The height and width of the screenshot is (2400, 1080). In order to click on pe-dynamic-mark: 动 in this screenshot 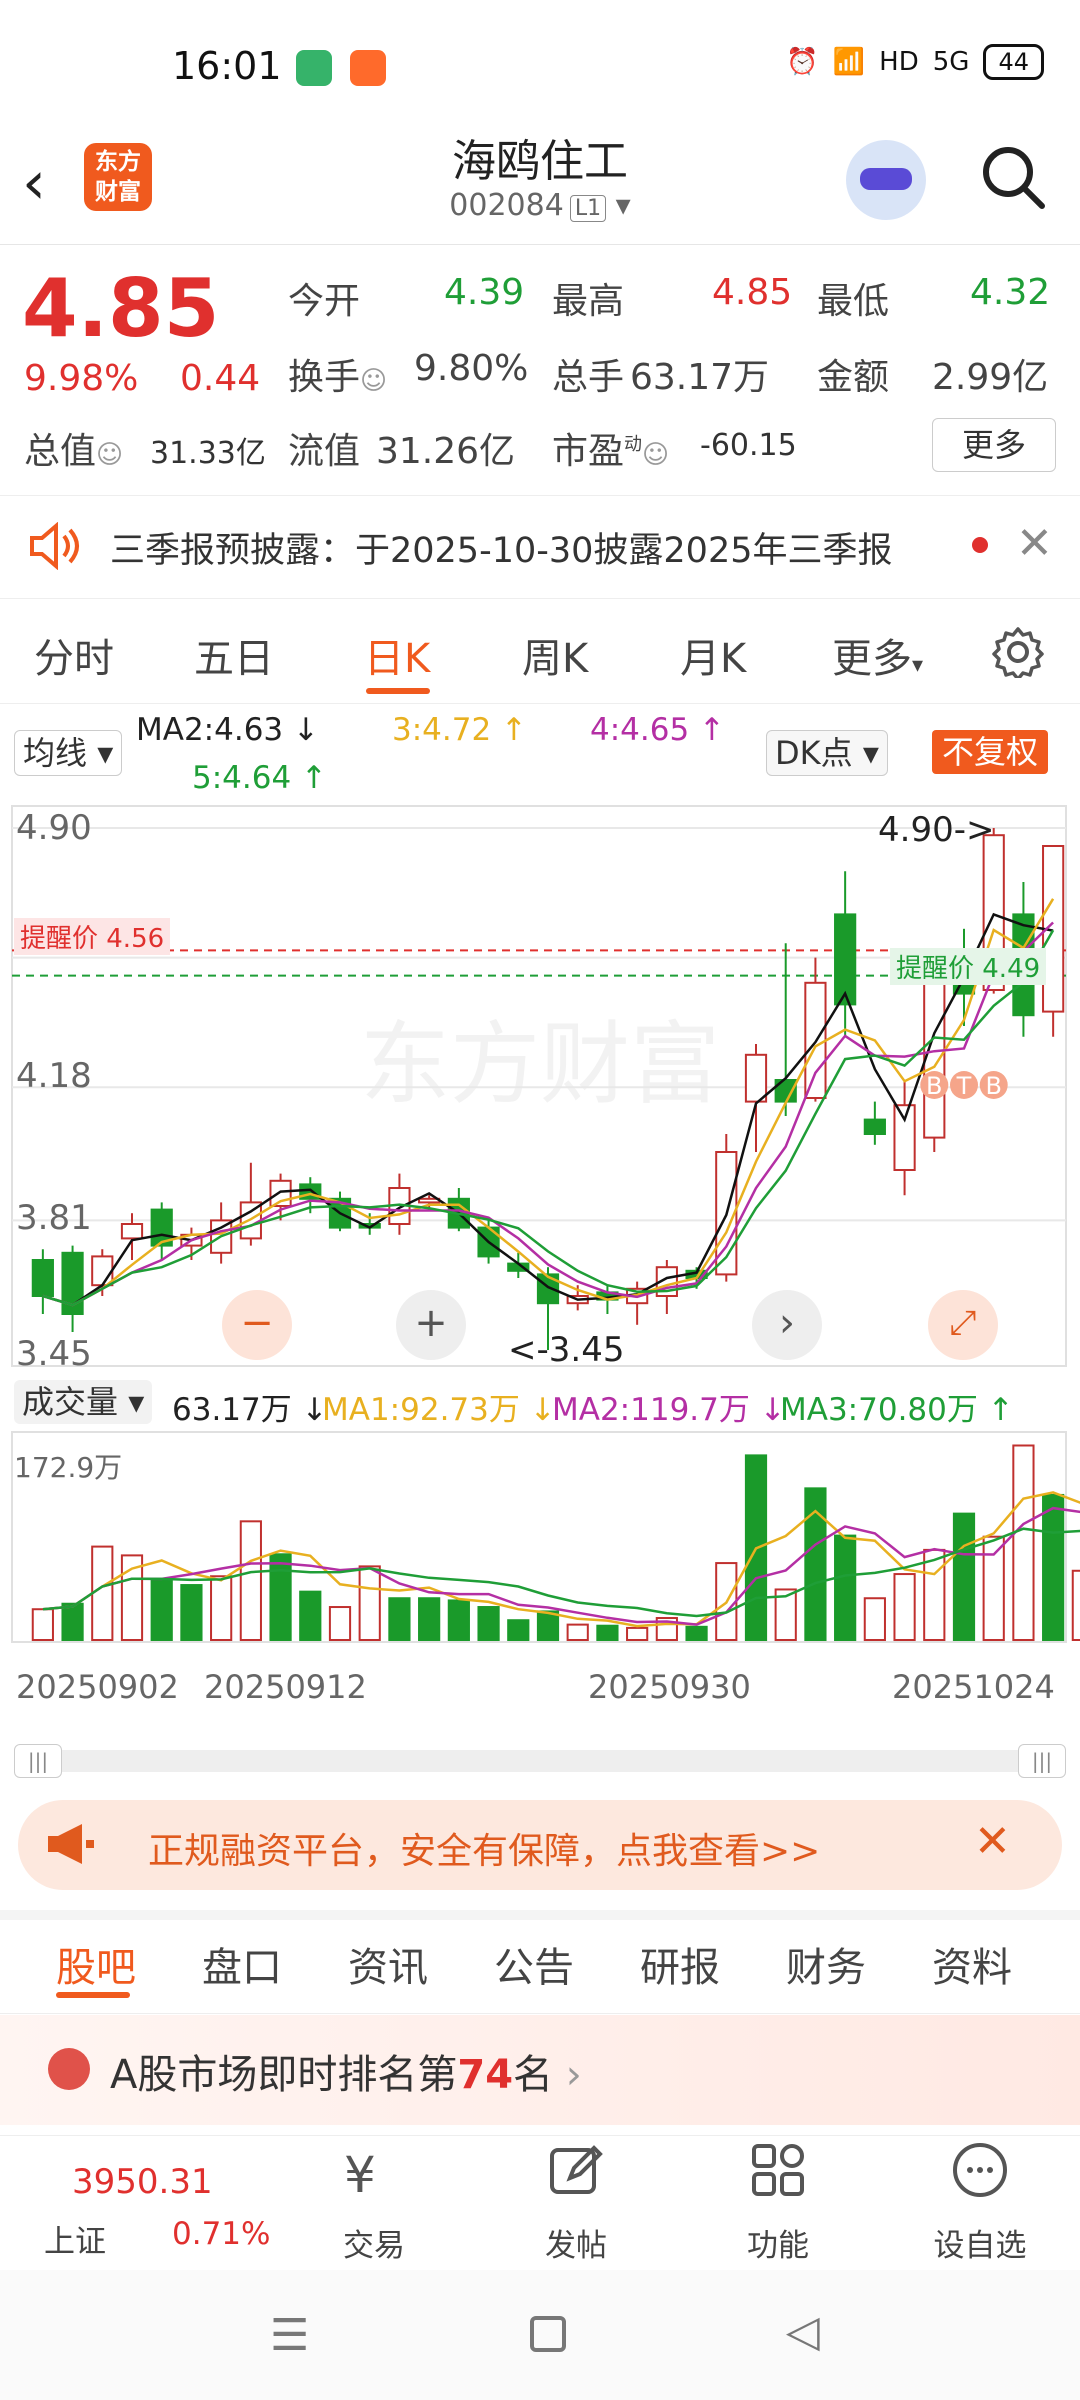, I will do `click(633, 444)`.